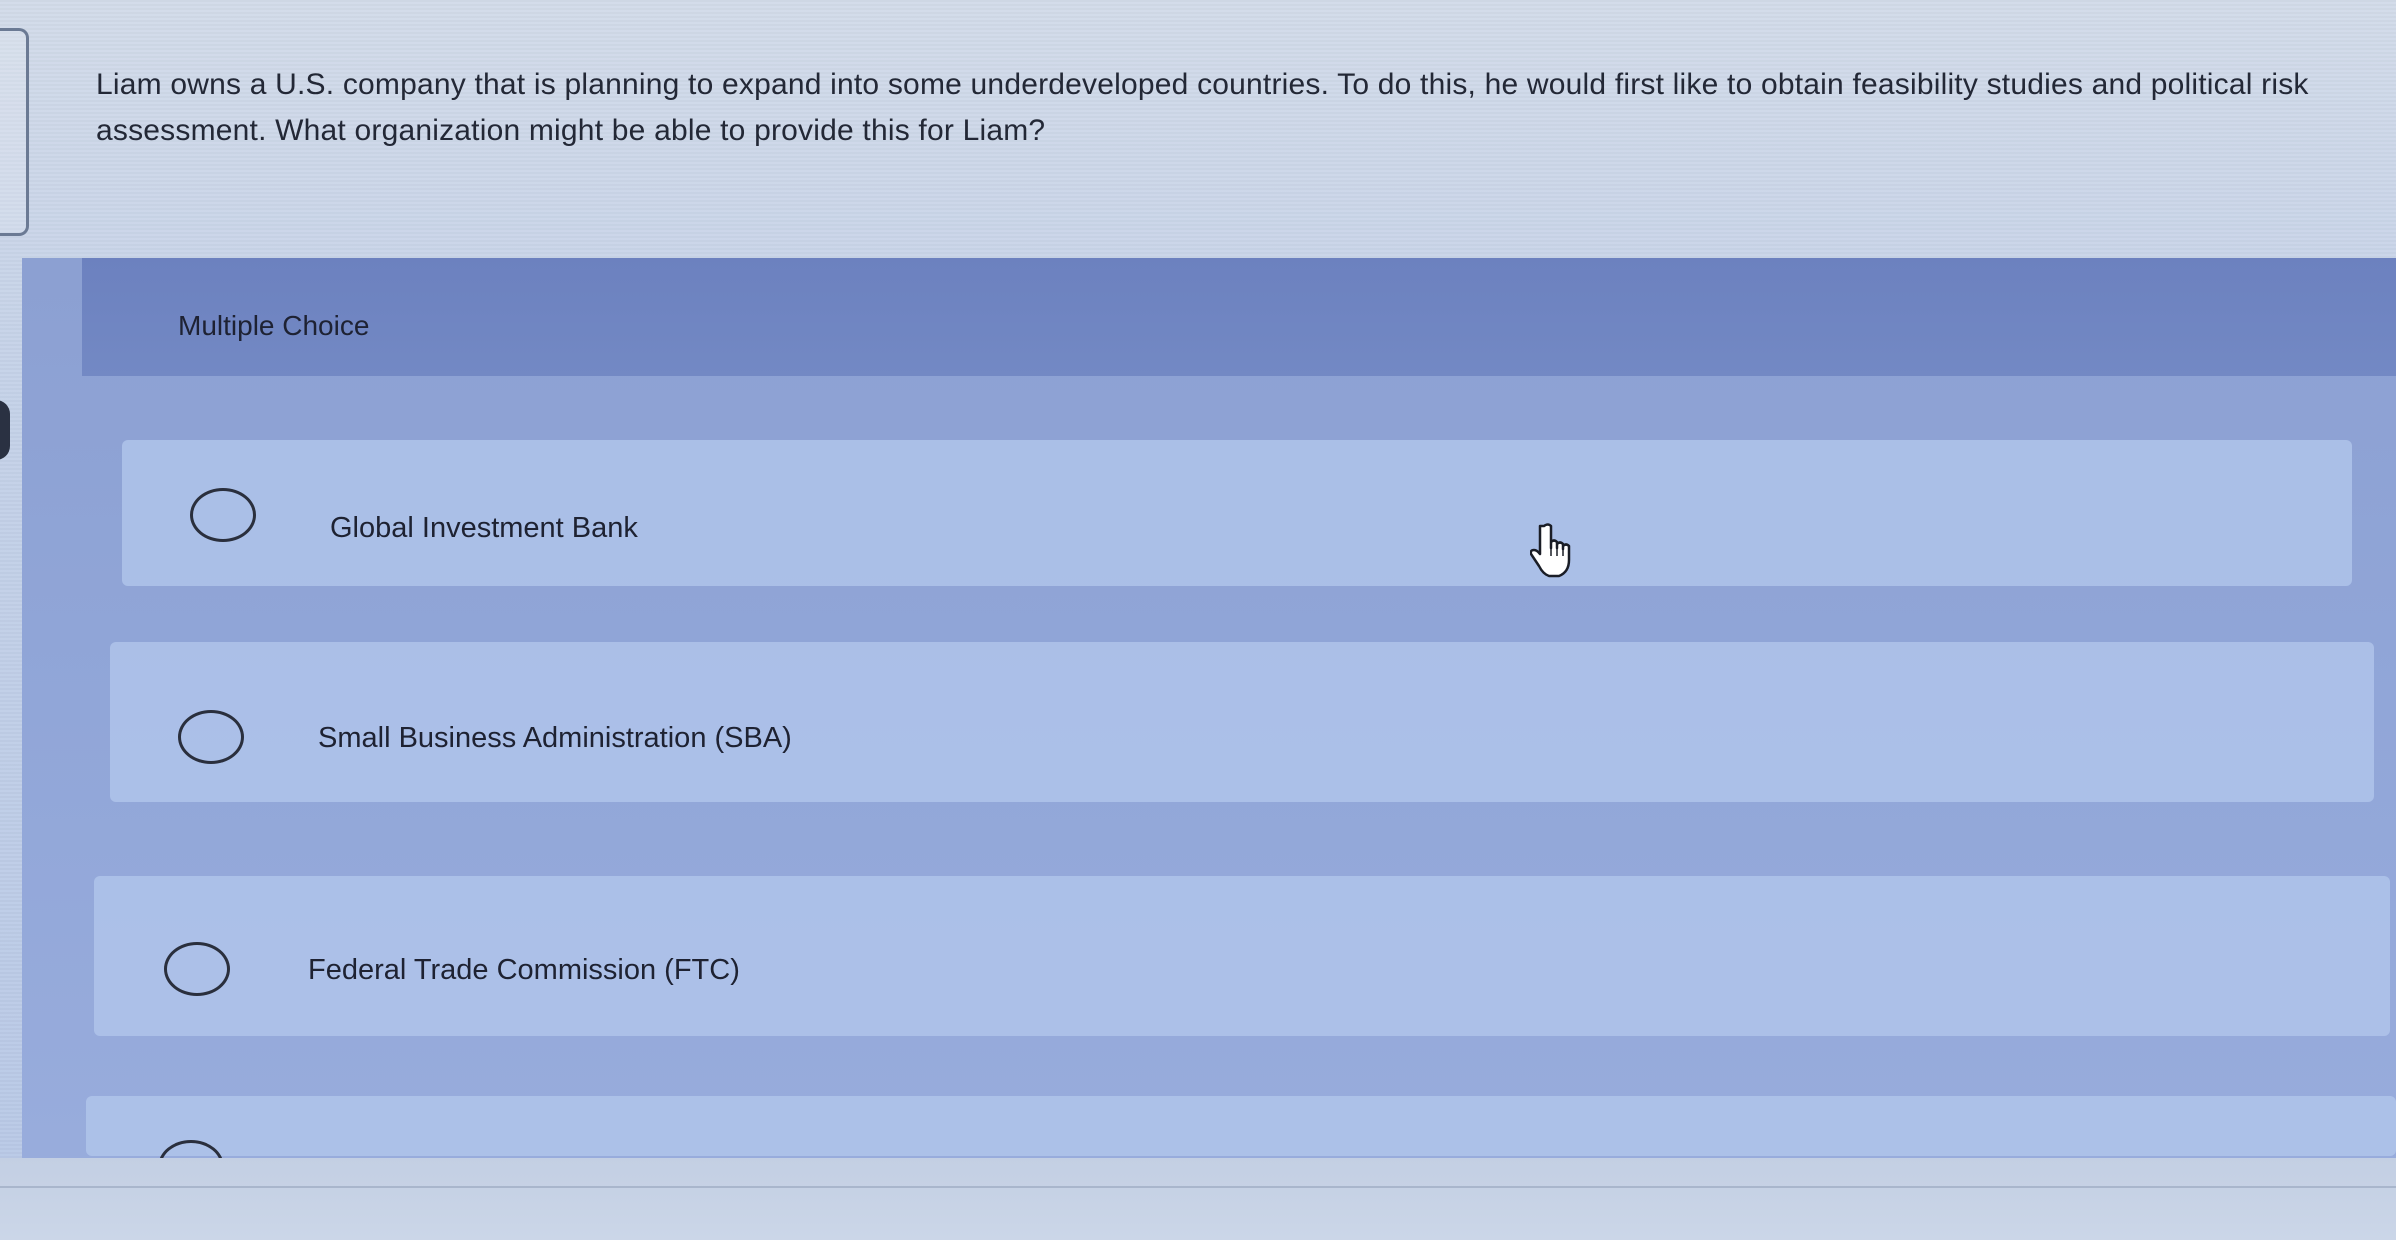 The width and height of the screenshot is (2396, 1240). I want to click on multiple-choice-header, so click(1239, 317).